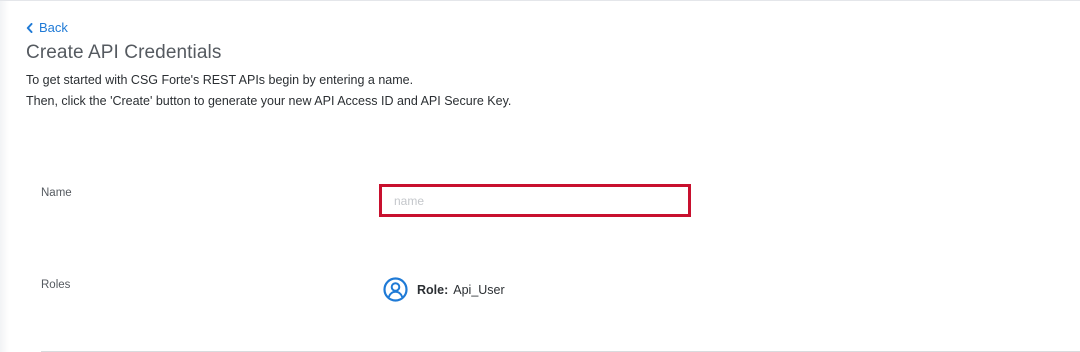 This screenshot has height=352, width=1080. Describe the element at coordinates (56, 285) in the screenshot. I see `roles-label: Roles` at that location.